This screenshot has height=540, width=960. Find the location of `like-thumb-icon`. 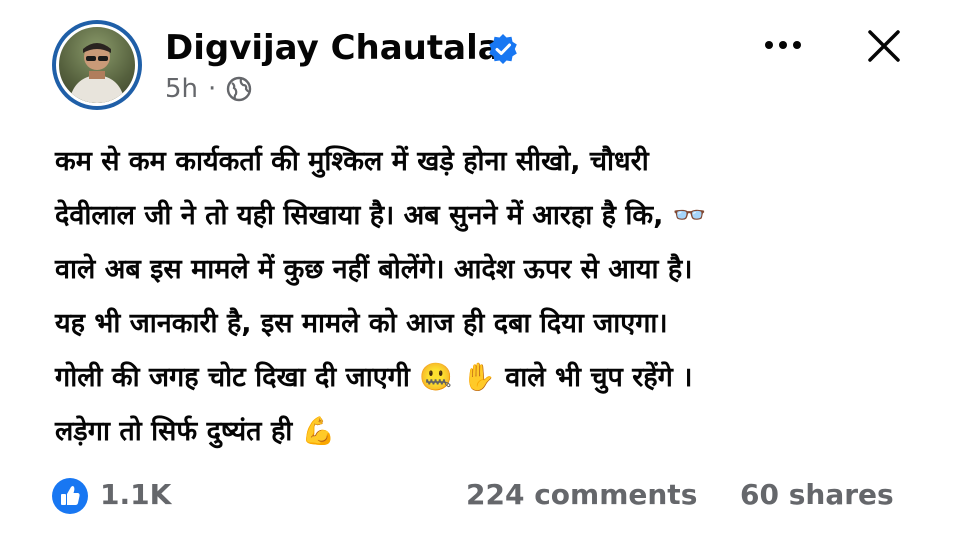

like-thumb-icon is located at coordinates (70, 496).